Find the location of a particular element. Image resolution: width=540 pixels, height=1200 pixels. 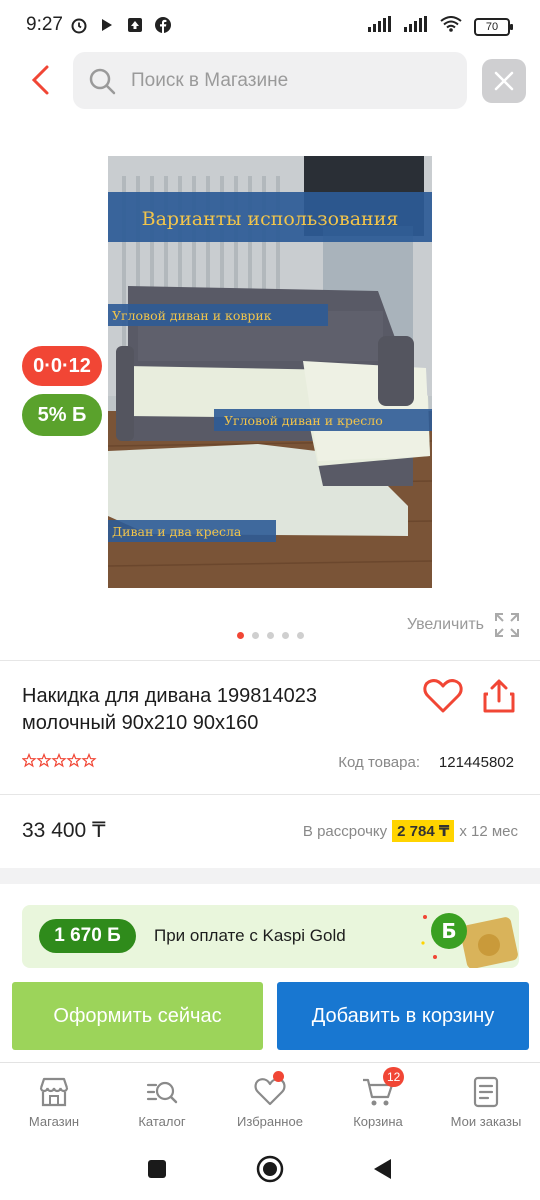

system-nav-bar is located at coordinates (270, 1171).